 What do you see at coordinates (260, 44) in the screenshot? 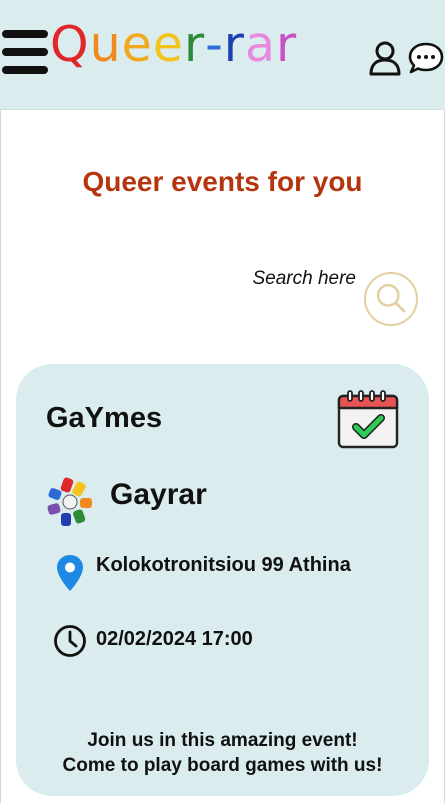
I see `logo-letter: a` at bounding box center [260, 44].